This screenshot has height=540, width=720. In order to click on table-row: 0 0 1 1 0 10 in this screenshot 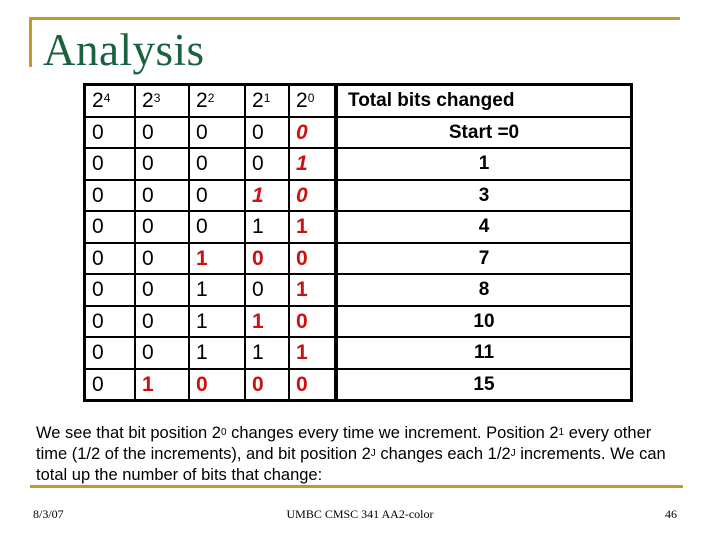, I will do `click(358, 321)`.